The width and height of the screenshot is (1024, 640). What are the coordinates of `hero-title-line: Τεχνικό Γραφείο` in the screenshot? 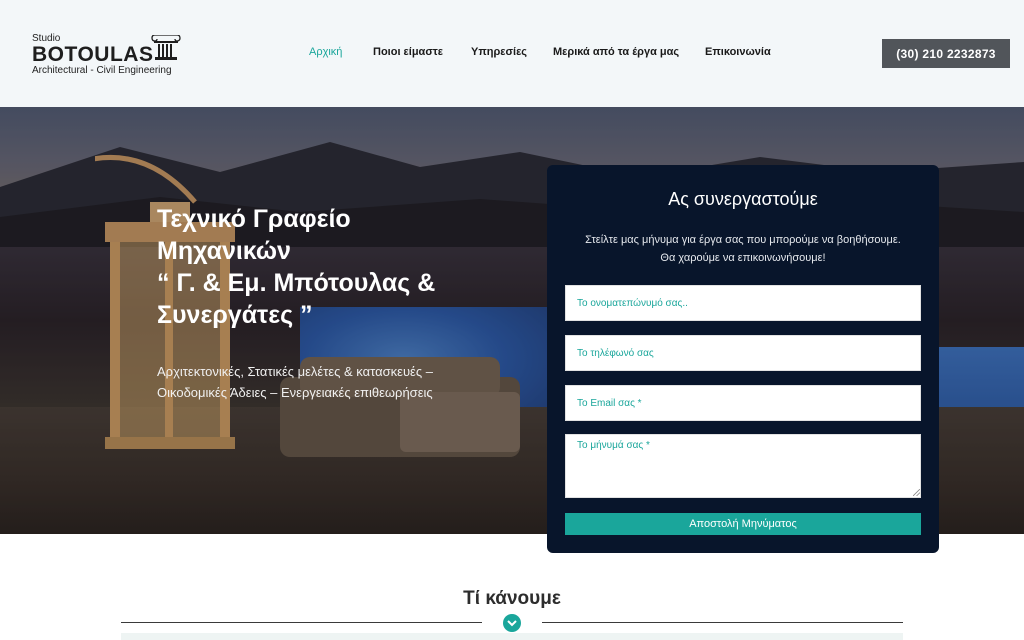 It's located at (254, 219).